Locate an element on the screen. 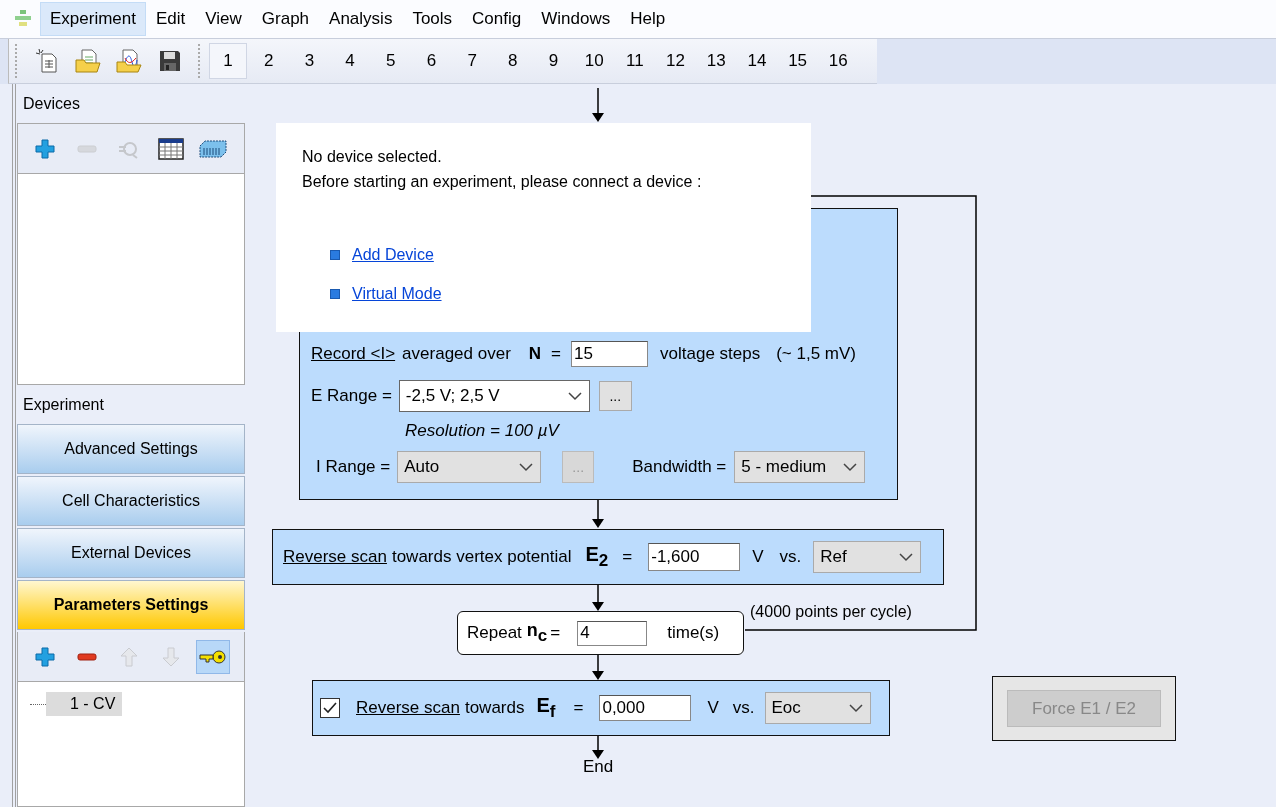 This screenshot has width=1276, height=807. page-tab: 7 is located at coordinates (472, 61).